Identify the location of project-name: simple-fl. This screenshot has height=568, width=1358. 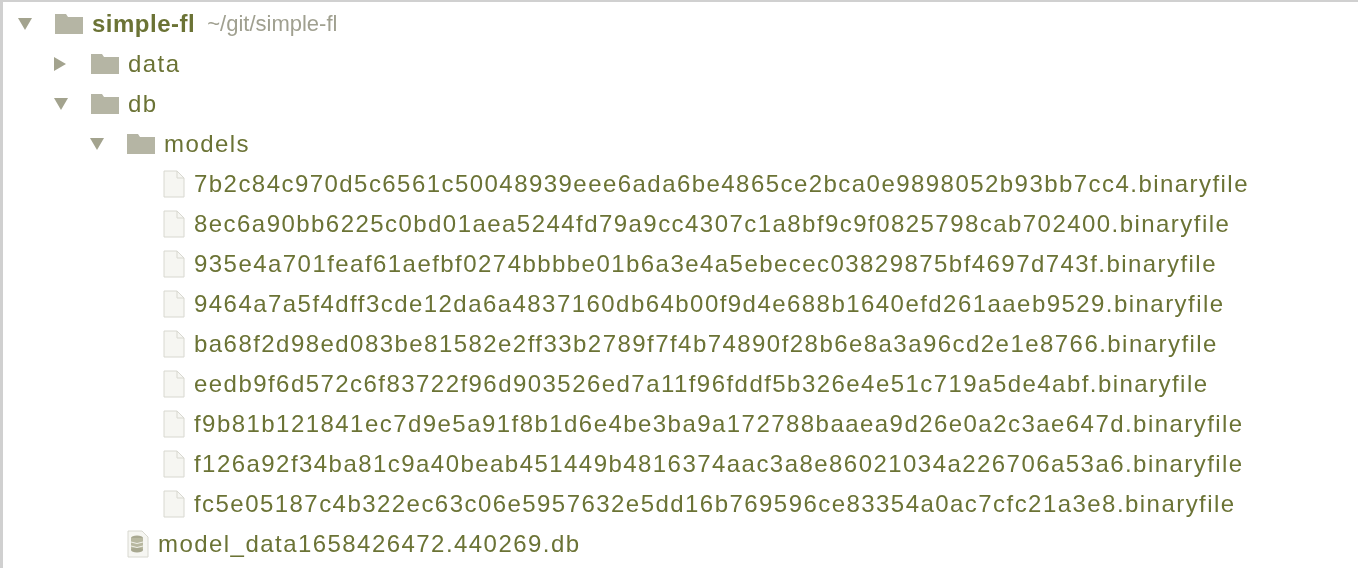
(144, 24).